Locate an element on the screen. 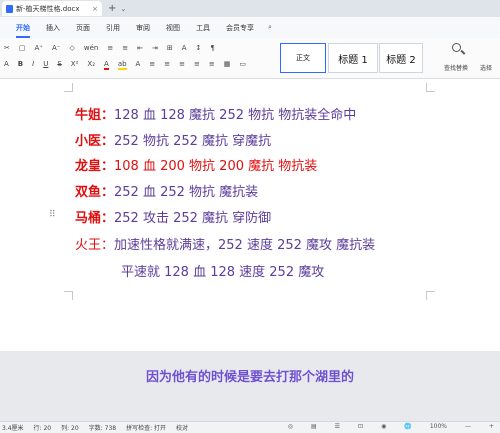 The width and height of the screenshot is (500, 433). doc-line-1: 牛姐：128 血 128 魔抗 252 物抗 物抗装全命中 is located at coordinates (215, 113).